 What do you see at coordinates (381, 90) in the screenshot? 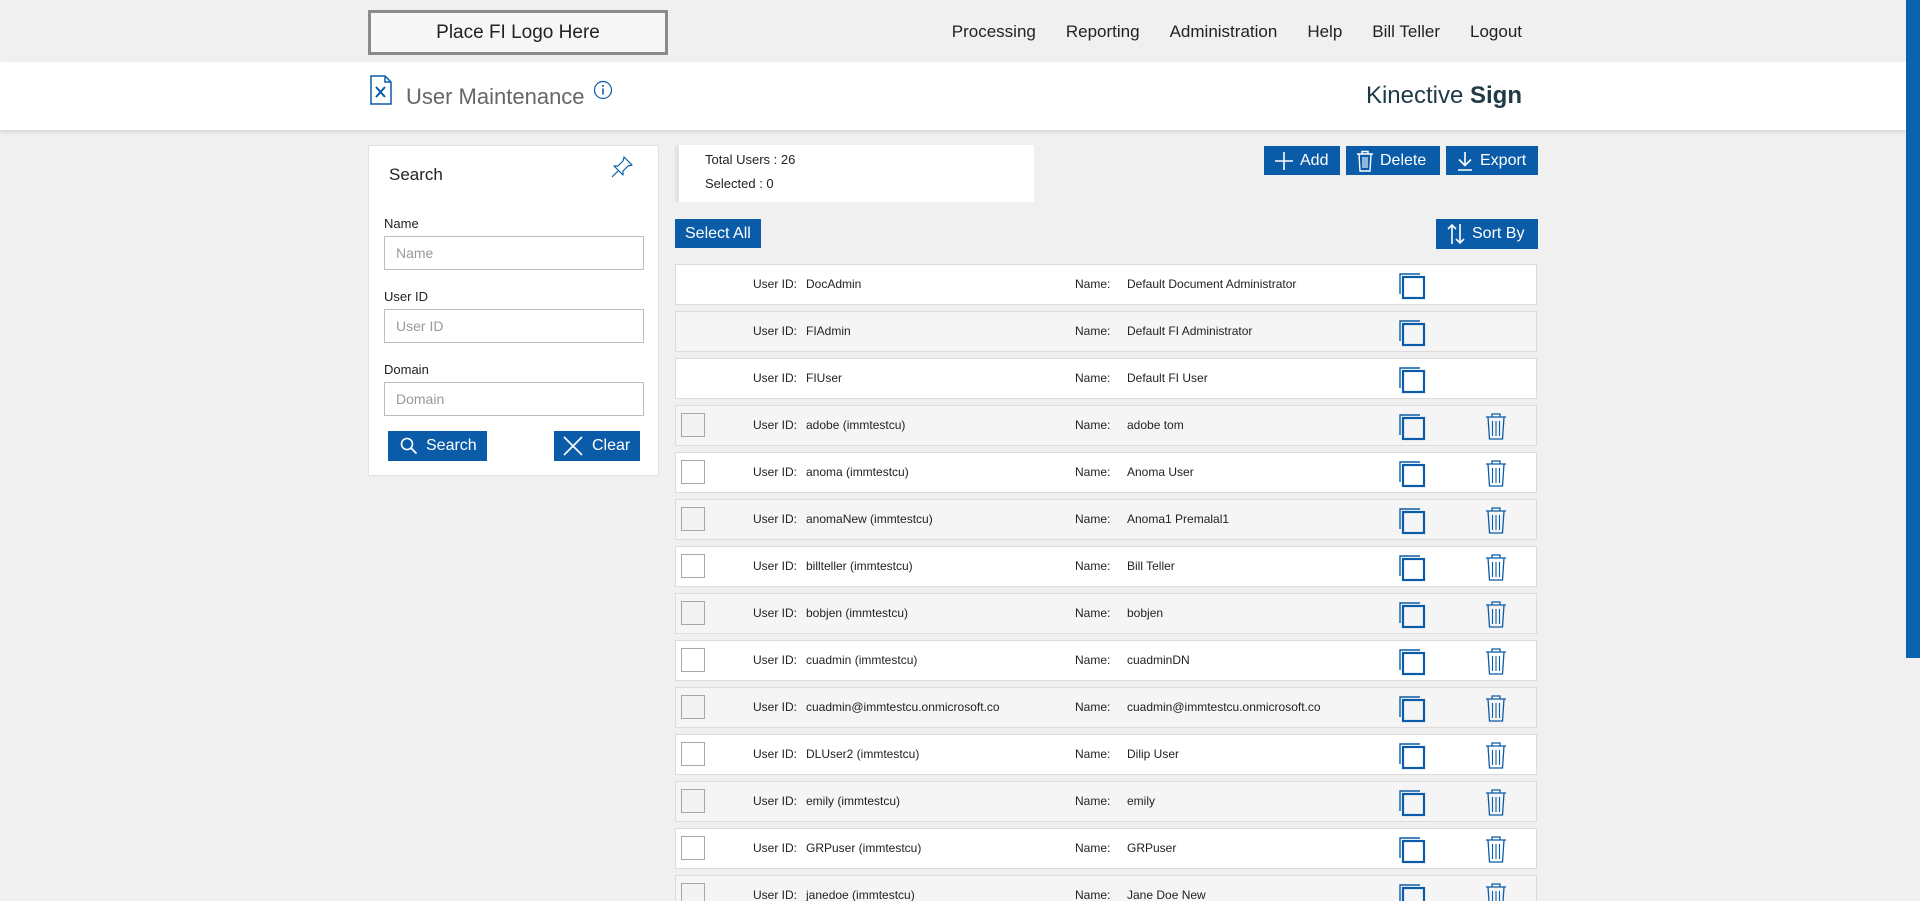
I see `user-maintenance-icon` at bounding box center [381, 90].